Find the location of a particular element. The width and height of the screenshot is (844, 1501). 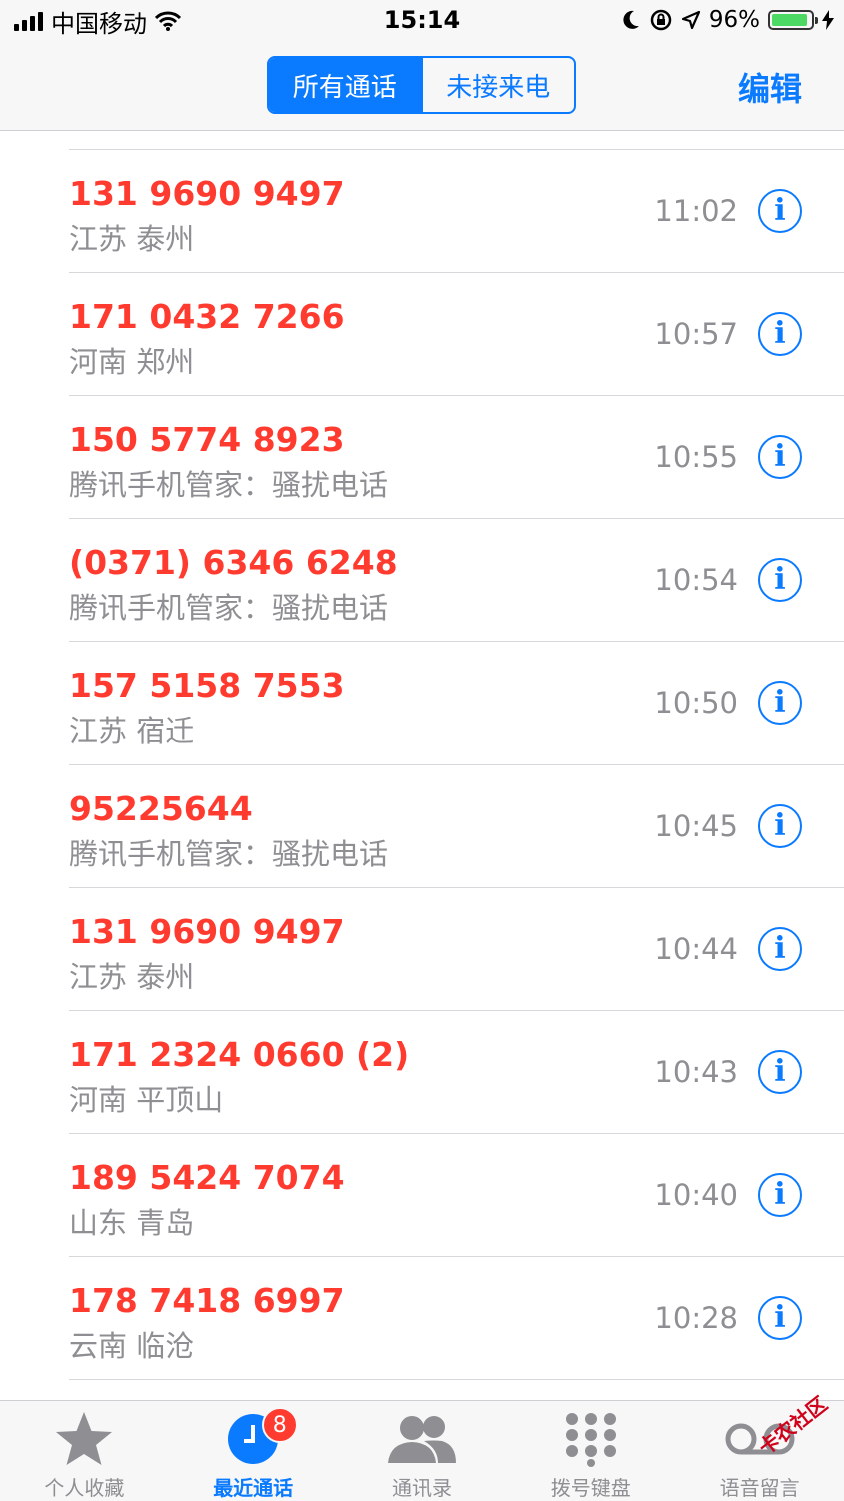

tab-label: 最近通话 is located at coordinates (253, 1488).